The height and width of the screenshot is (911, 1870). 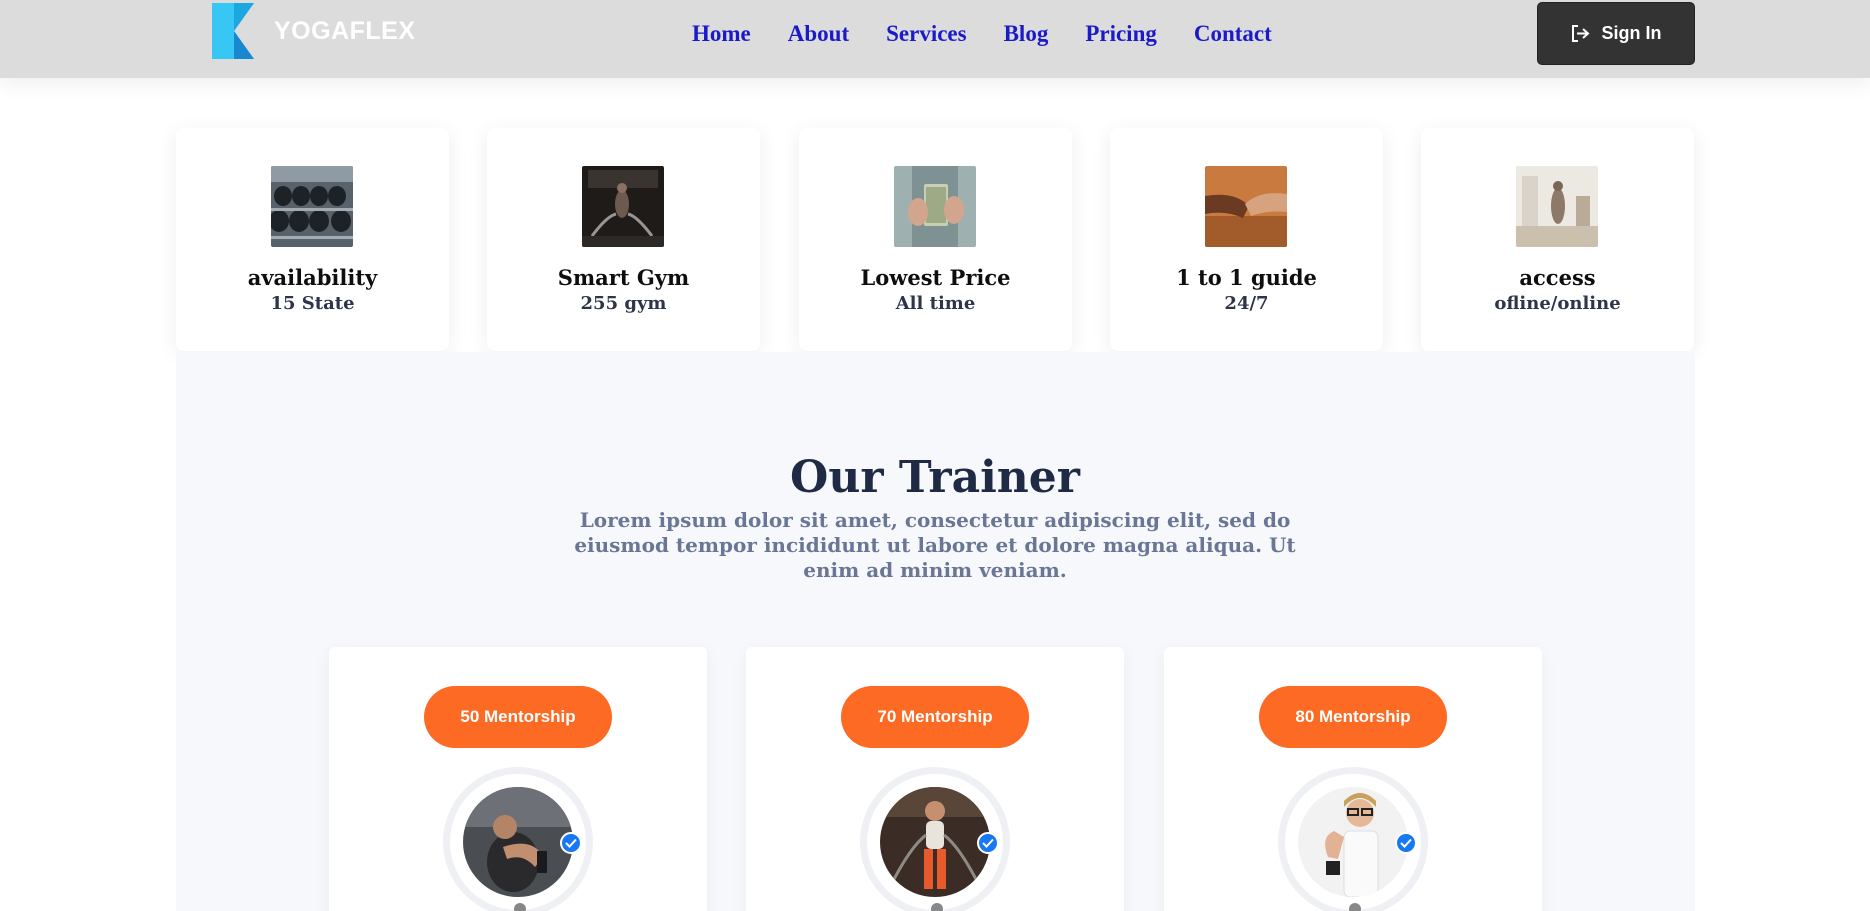 What do you see at coordinates (935, 477) in the screenshot?
I see `section-title: Our Trainer` at bounding box center [935, 477].